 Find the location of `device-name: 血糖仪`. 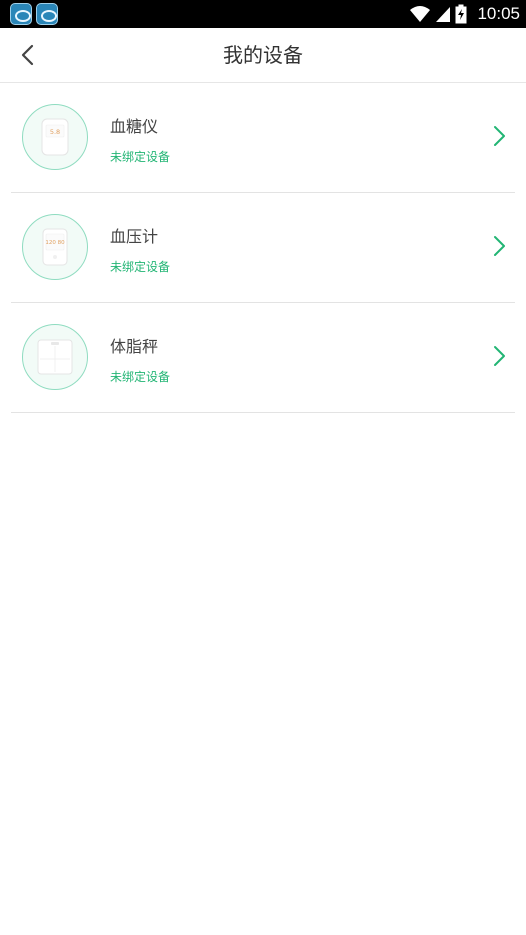

device-name: 血糖仪 is located at coordinates (134, 126).